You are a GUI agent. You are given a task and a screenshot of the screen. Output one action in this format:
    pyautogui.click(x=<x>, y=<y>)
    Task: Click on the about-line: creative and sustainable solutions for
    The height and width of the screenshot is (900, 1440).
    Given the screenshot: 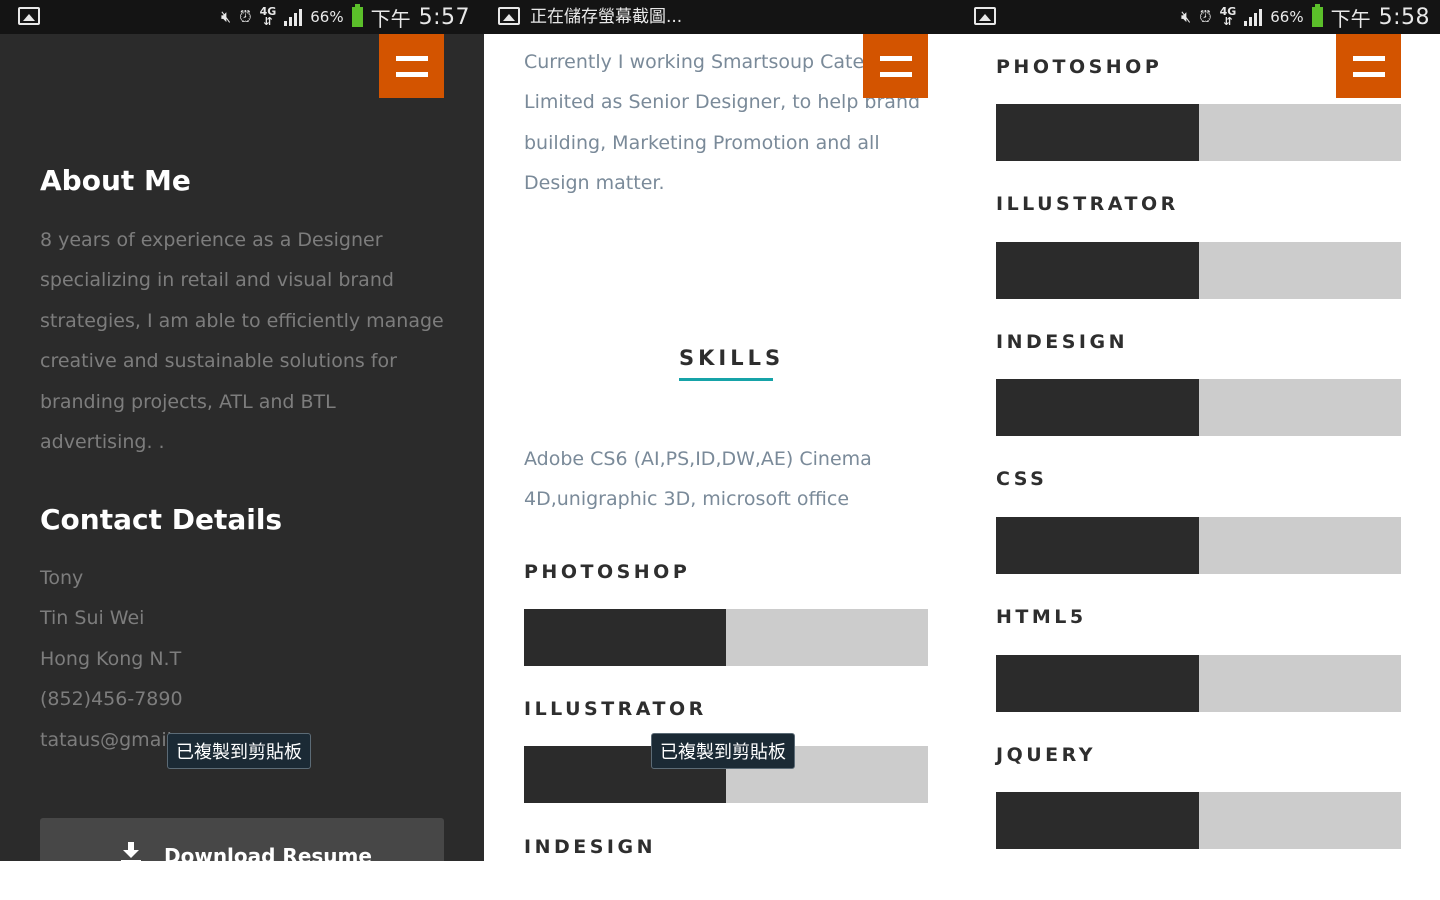 What is the action you would take?
    pyautogui.click(x=218, y=361)
    